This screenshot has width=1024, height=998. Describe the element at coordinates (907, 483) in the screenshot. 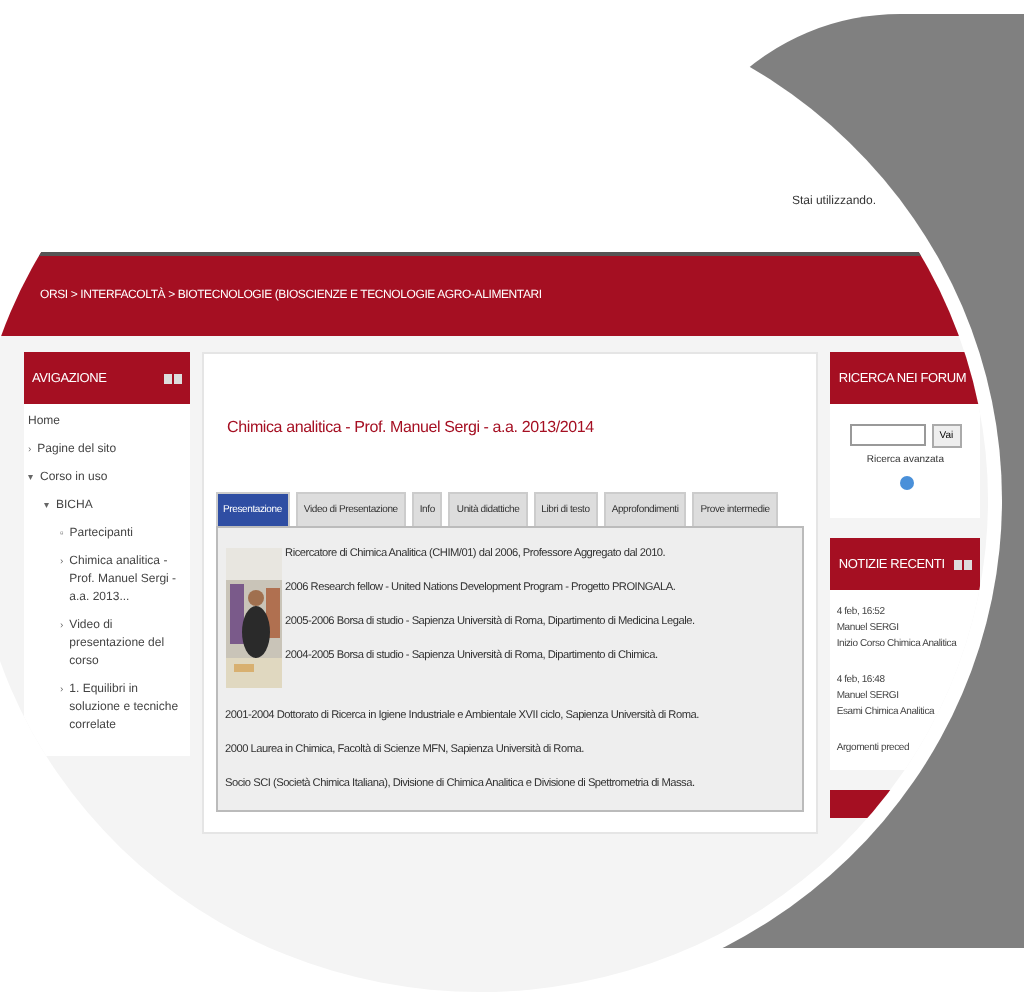

I see `help-icon` at that location.